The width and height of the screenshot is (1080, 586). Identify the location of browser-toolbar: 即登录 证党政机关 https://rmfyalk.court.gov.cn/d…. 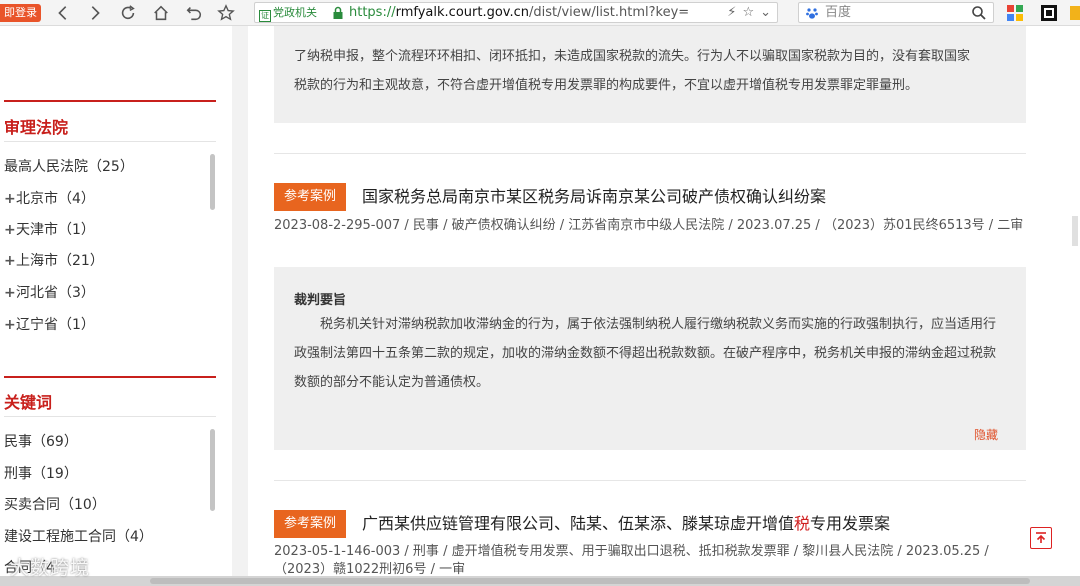
(540, 13).